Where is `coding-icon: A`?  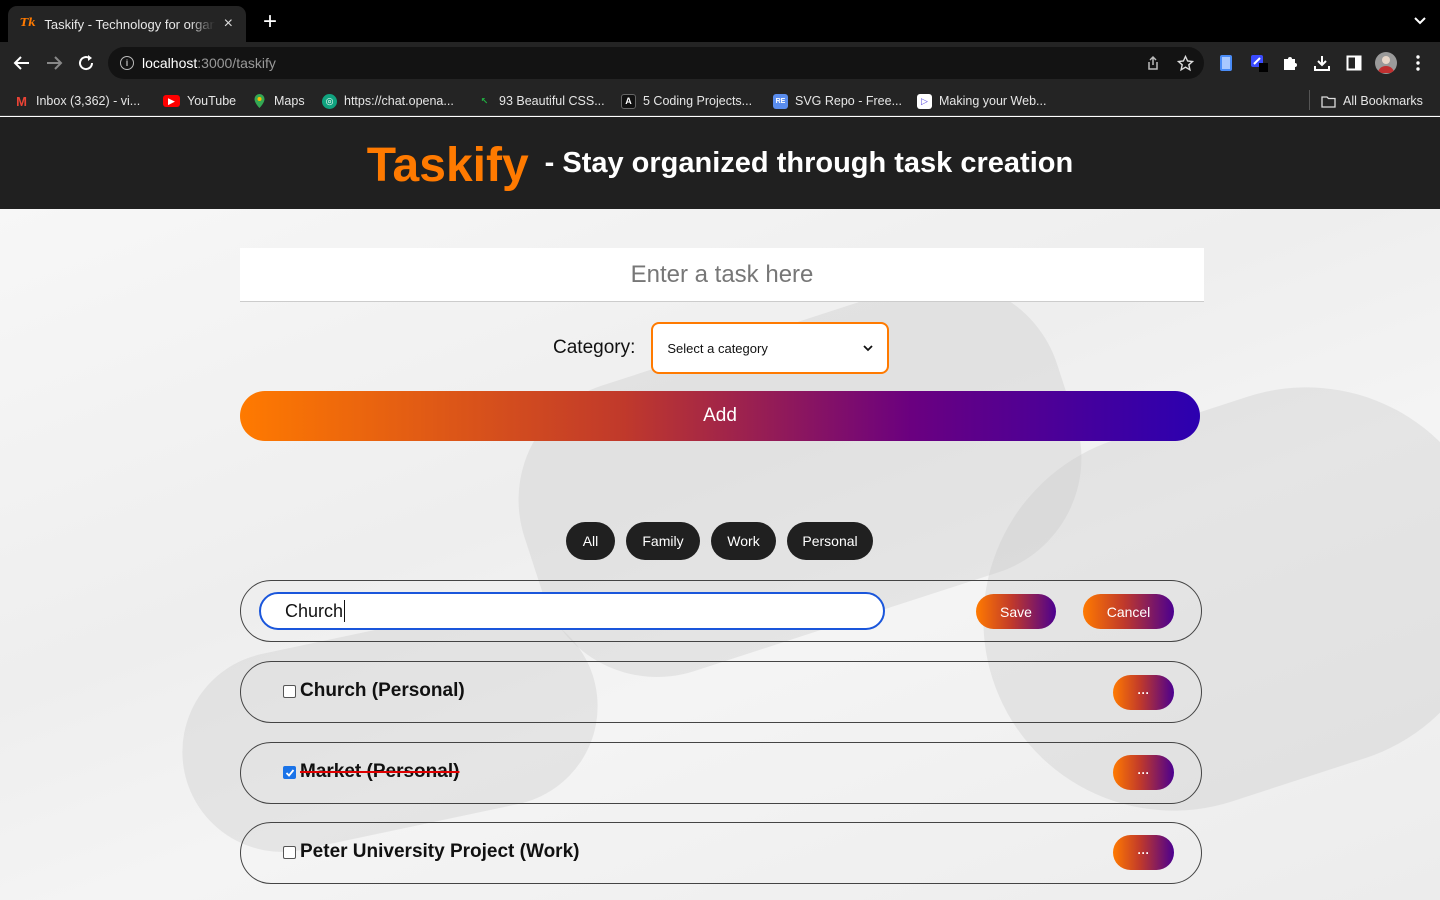
coding-icon: A is located at coordinates (628, 101).